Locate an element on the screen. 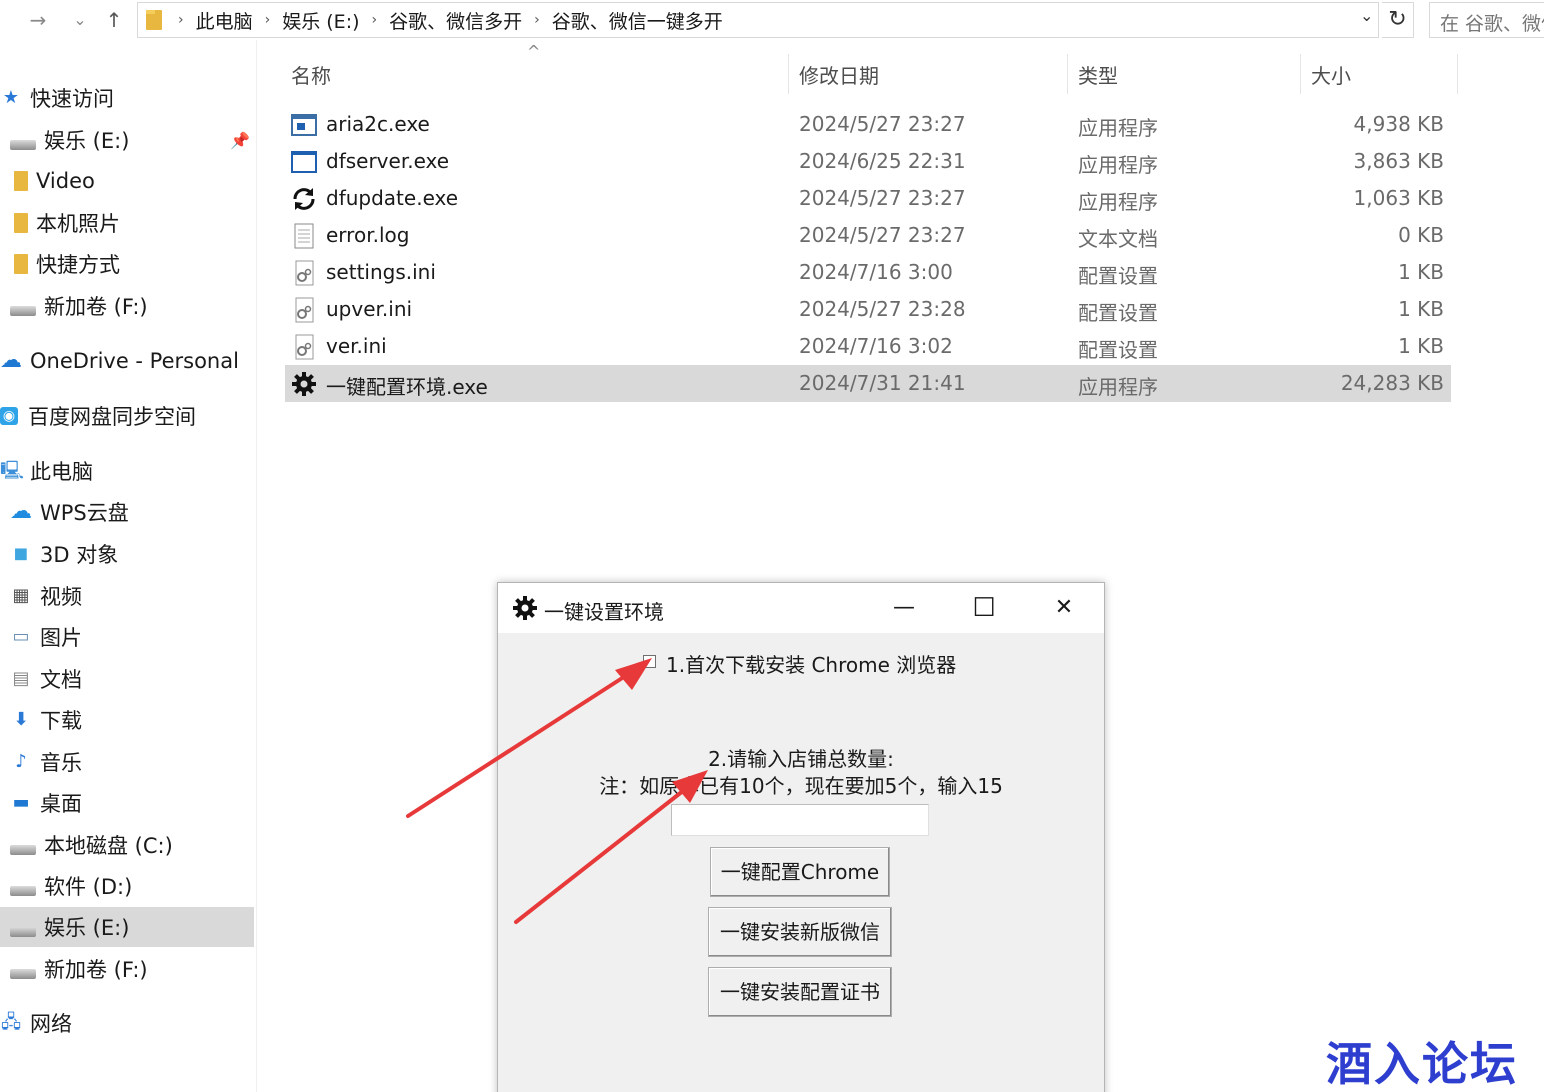 The image size is (1544, 1092). sidebar-item-music: ♪ 音乐 is located at coordinates (127, 762).